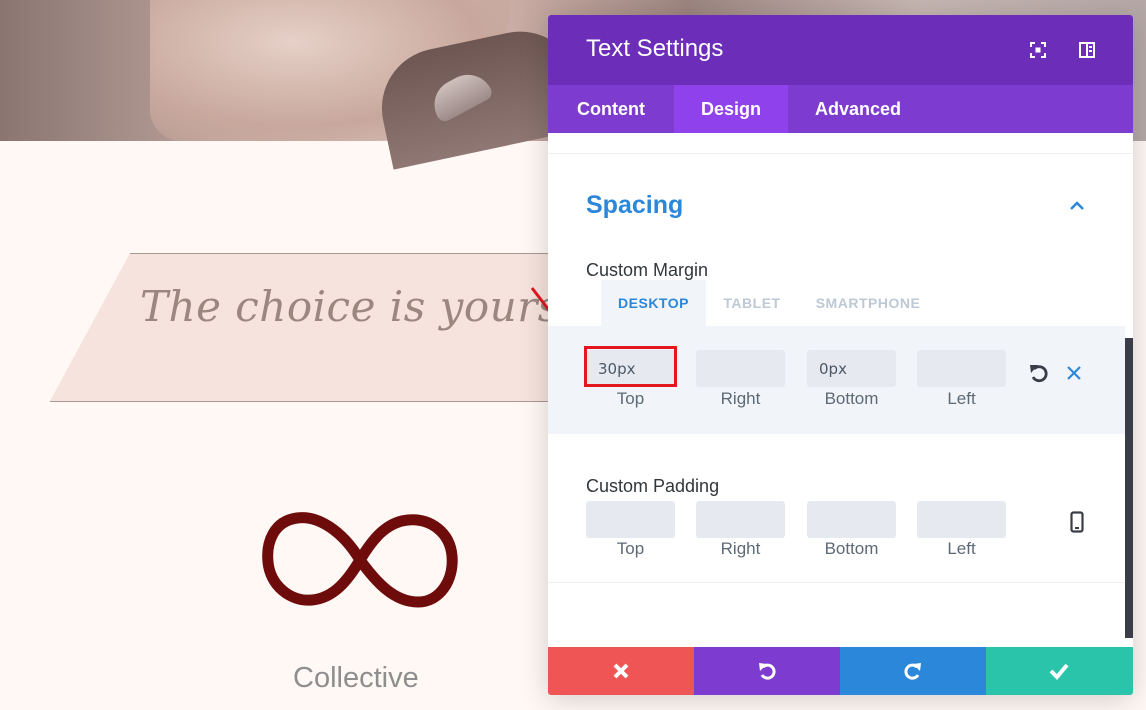 The image size is (1146, 710). Describe the element at coordinates (740, 519) in the screenshot. I see `padding-right-input` at that location.